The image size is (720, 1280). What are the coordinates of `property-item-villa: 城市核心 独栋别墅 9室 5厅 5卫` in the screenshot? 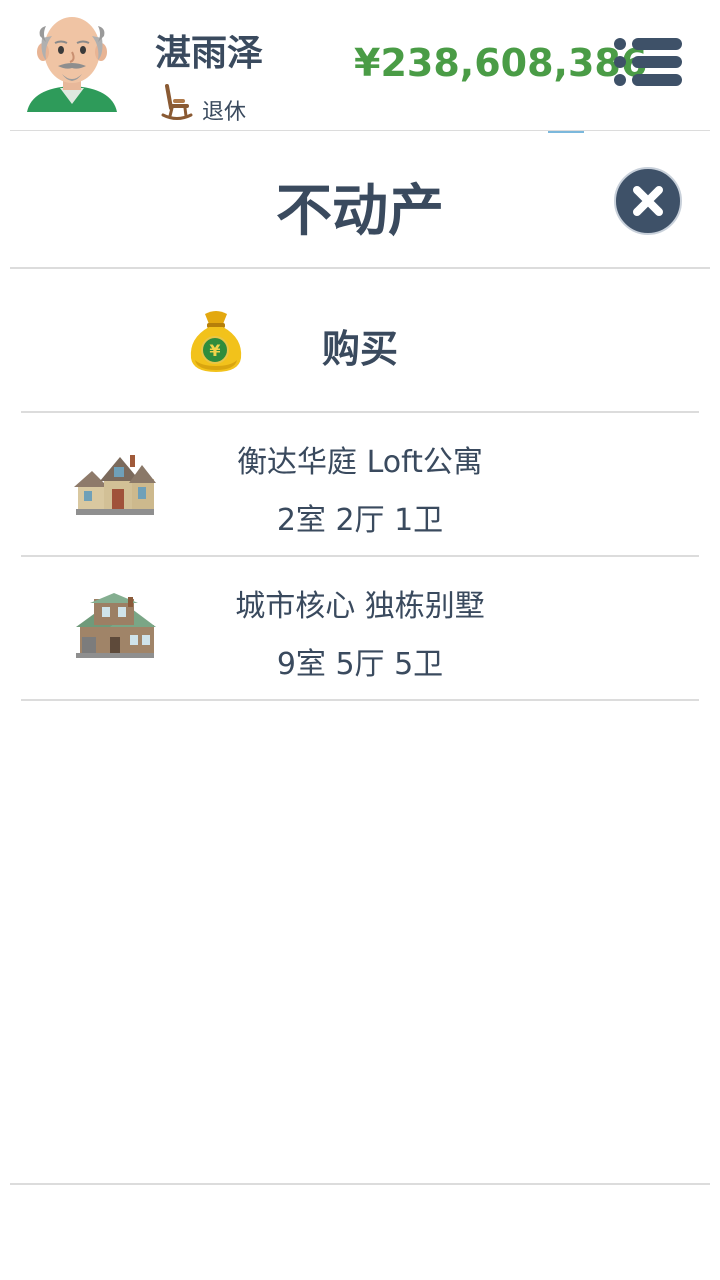 It's located at (360, 628).